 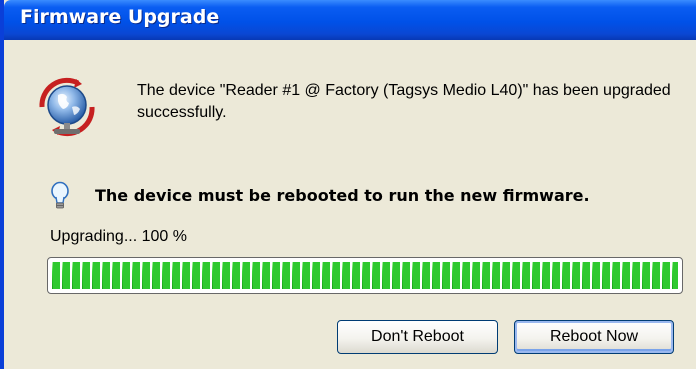 I want to click on upgrade-status: Upgrading... 100 %, so click(x=118, y=236).